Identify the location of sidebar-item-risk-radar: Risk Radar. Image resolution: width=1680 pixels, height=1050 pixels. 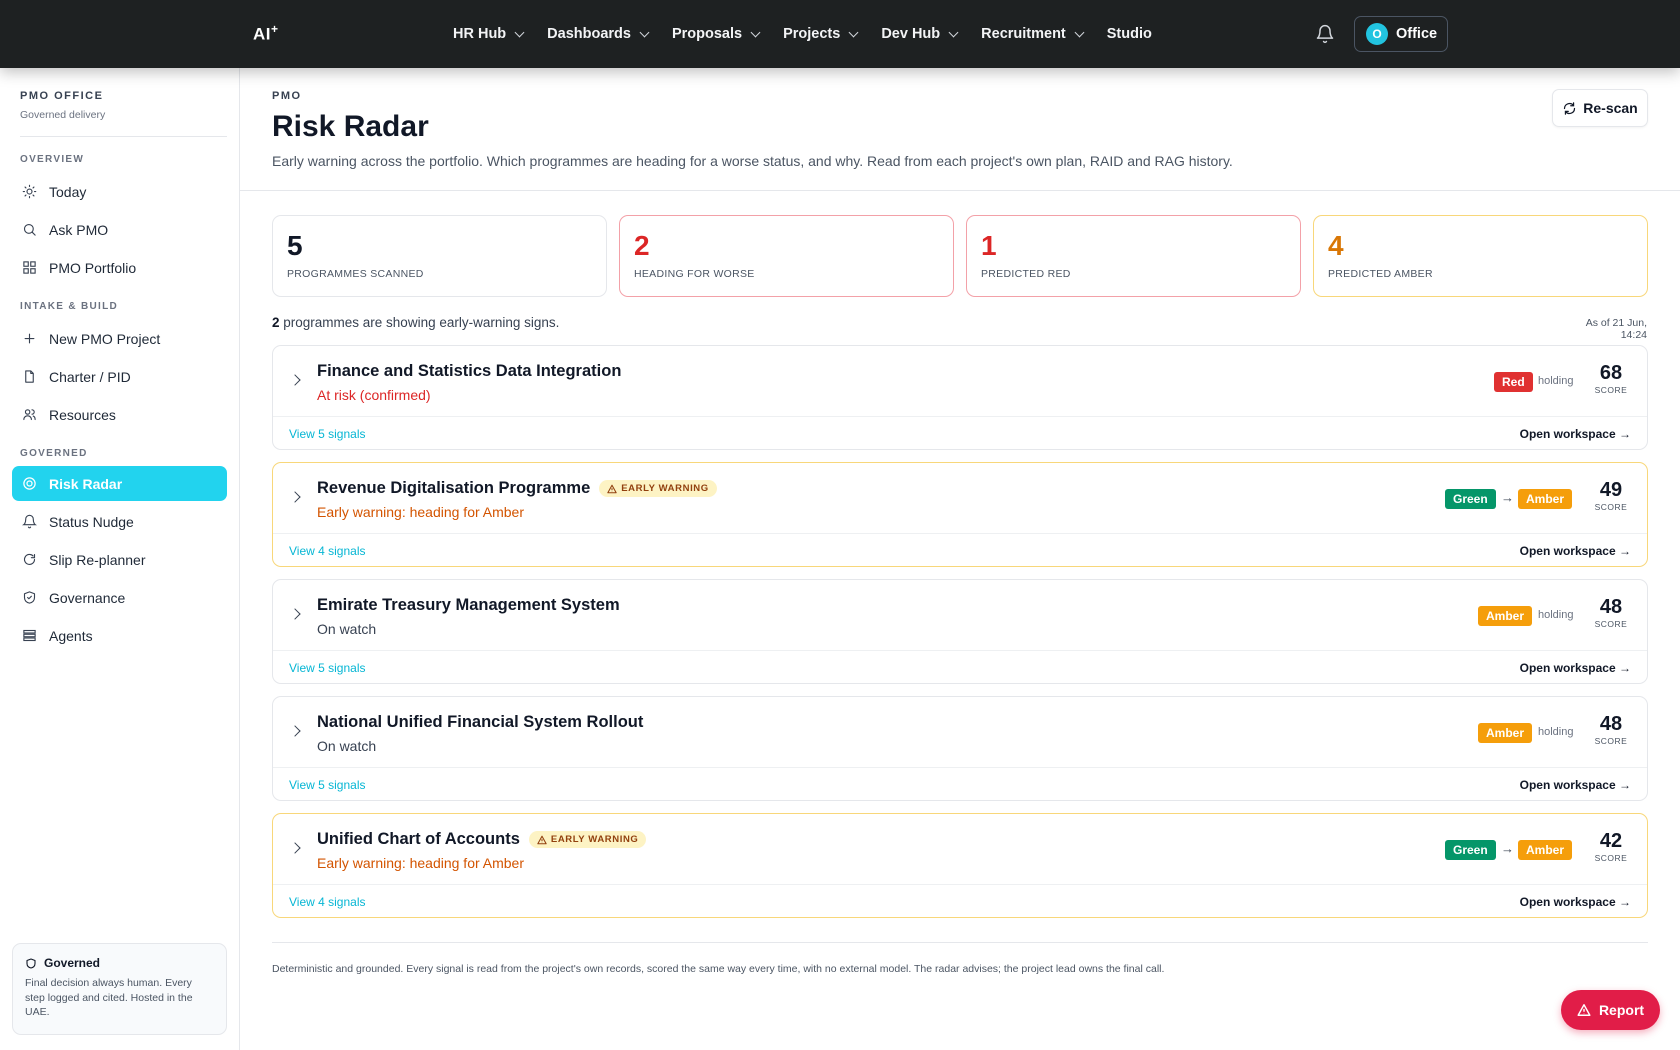
(119, 483).